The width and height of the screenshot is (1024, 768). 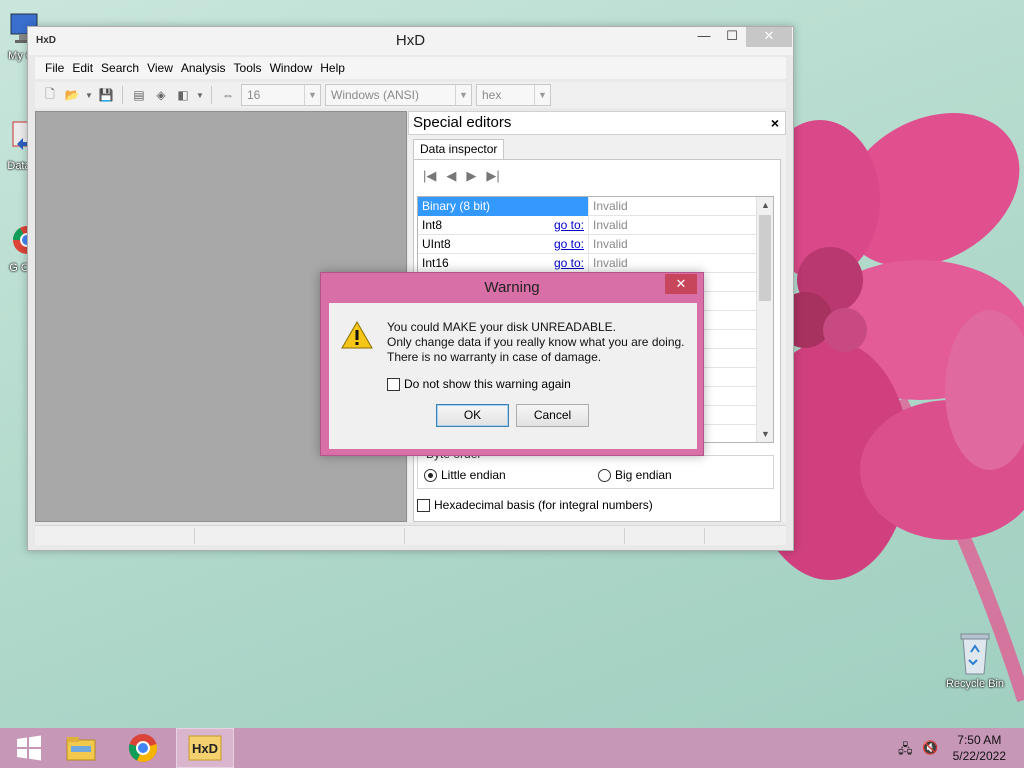 What do you see at coordinates (375, 95) in the screenshot?
I see `charset-value: Windows (ANSI)` at bounding box center [375, 95].